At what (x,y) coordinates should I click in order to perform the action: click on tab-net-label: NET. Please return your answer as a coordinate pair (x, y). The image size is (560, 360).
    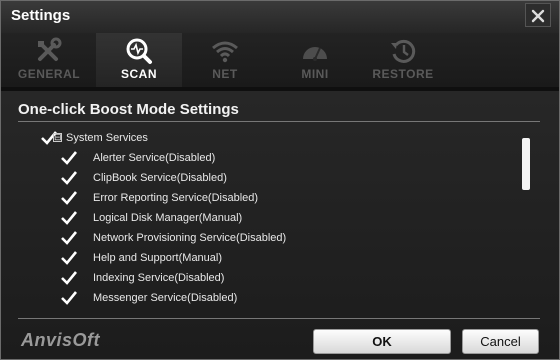
    Looking at the image, I should click on (225, 74).